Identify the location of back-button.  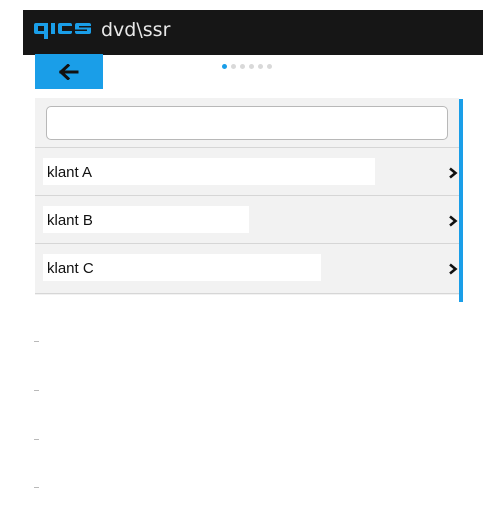
(69, 71).